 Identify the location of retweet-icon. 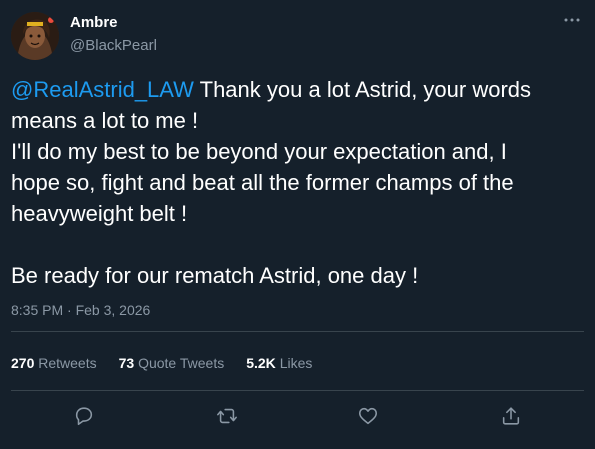
(227, 416).